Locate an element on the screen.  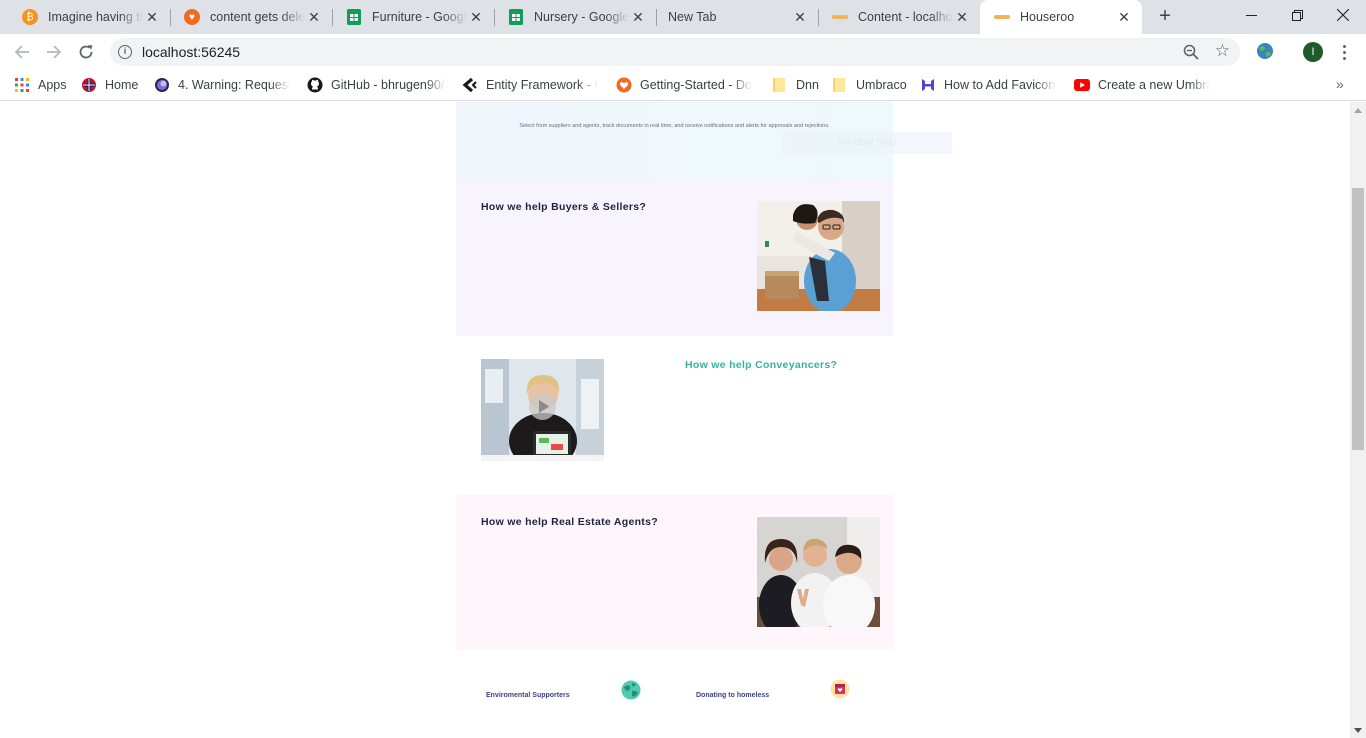
conveyancers-video-thumbnail is located at coordinates (542, 410).